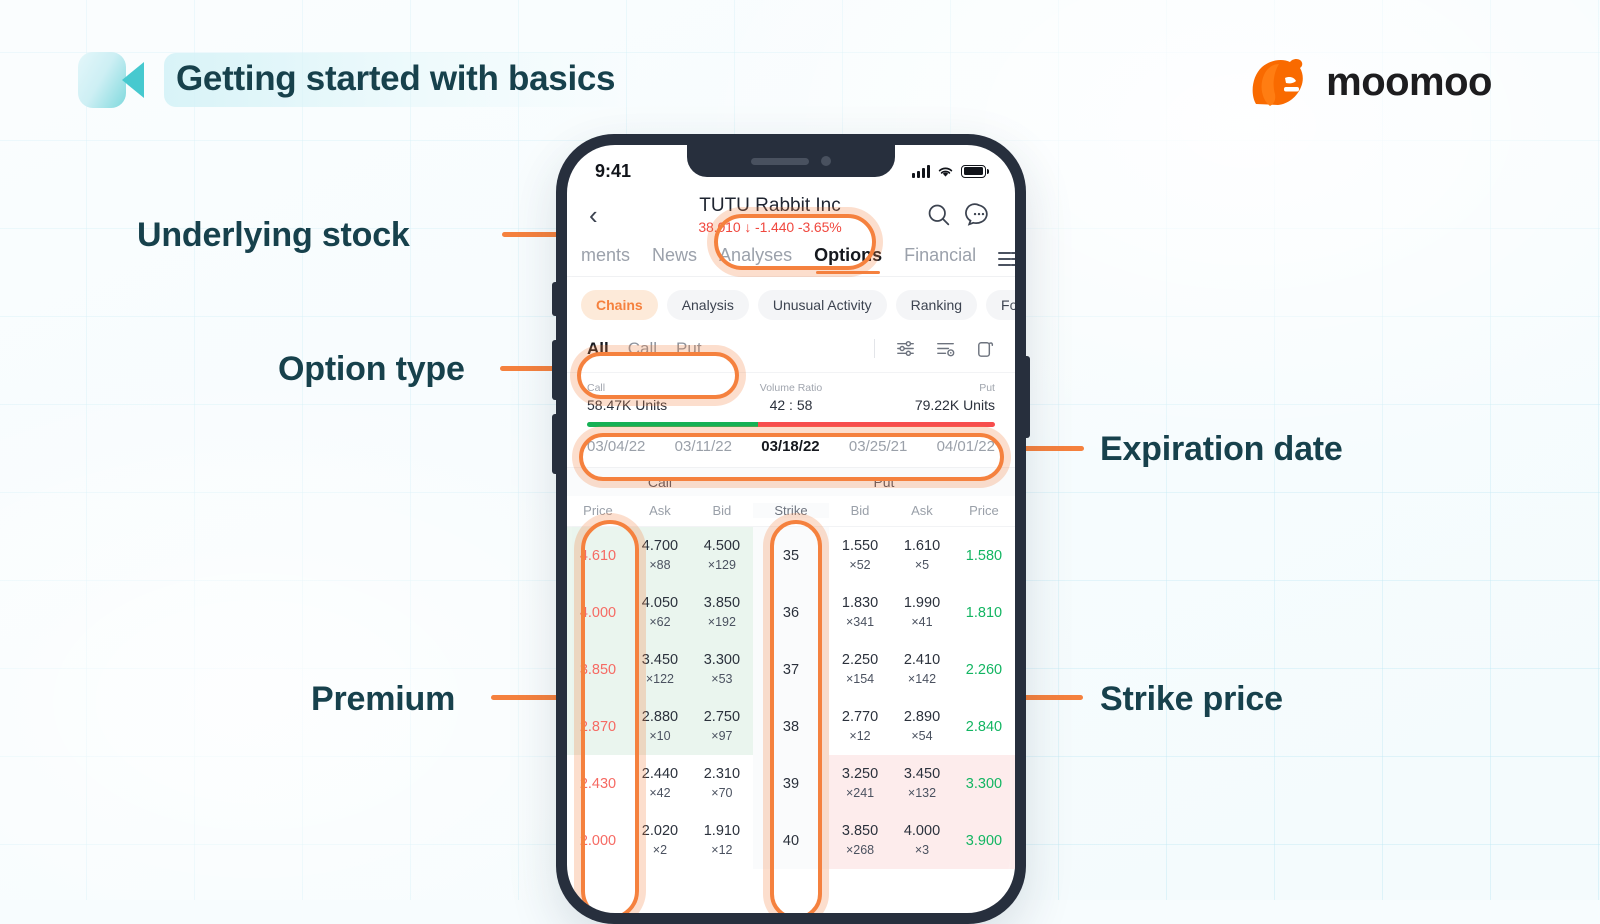 Image resolution: width=1600 pixels, height=924 pixels. What do you see at coordinates (939, 215) in the screenshot?
I see `search-icon` at bounding box center [939, 215].